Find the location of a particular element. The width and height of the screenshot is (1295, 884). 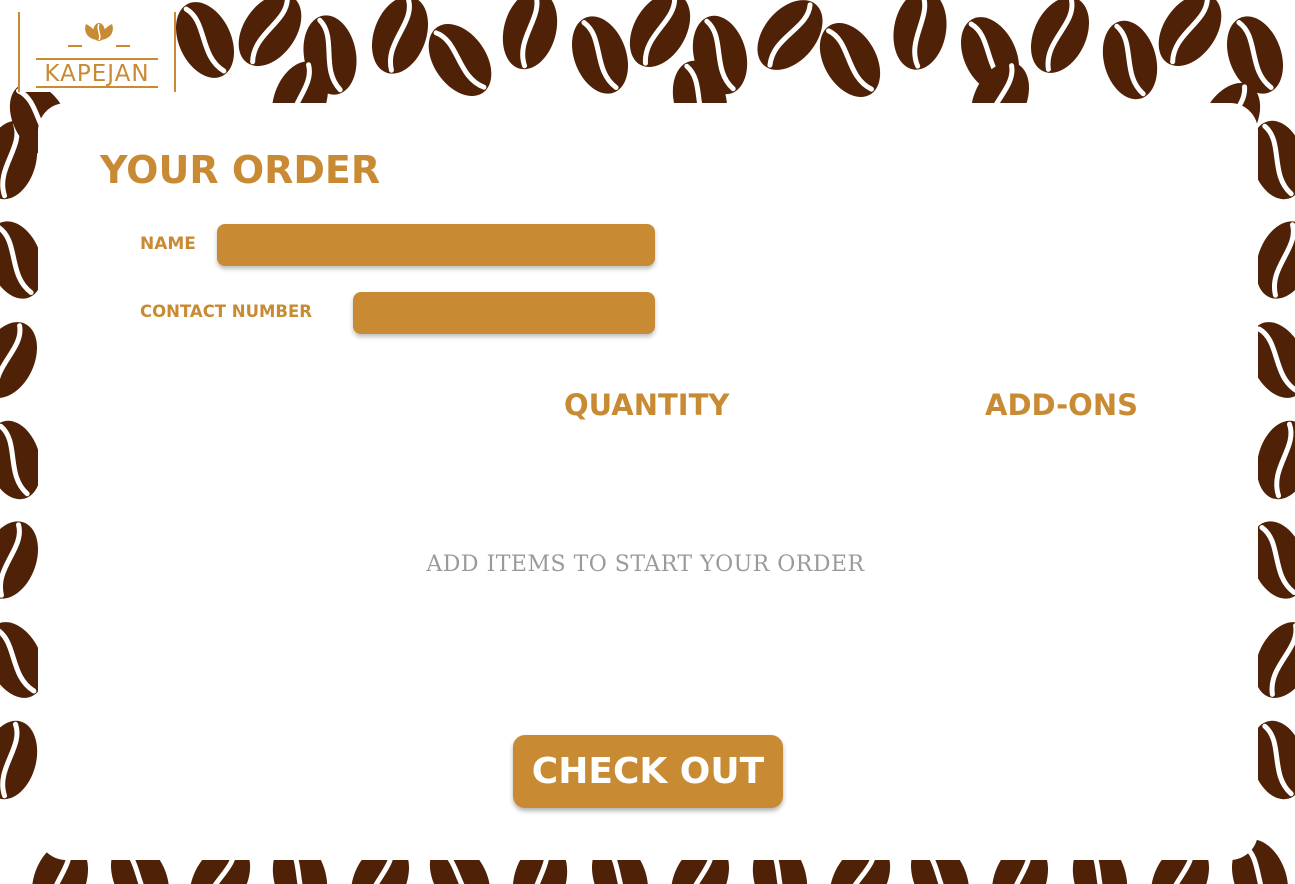

logo-divider-bottom is located at coordinates (97, 87).